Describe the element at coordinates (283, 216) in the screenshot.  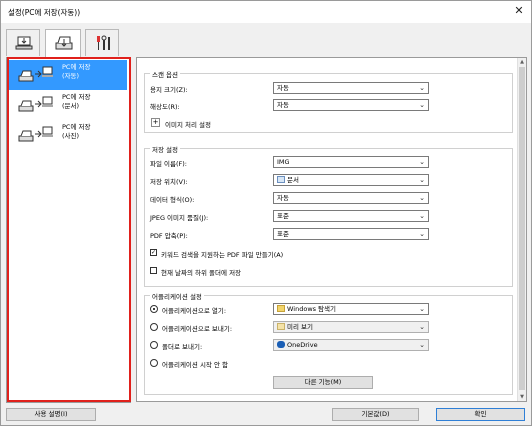
I see `jpeg-quality-value: 표준` at that location.